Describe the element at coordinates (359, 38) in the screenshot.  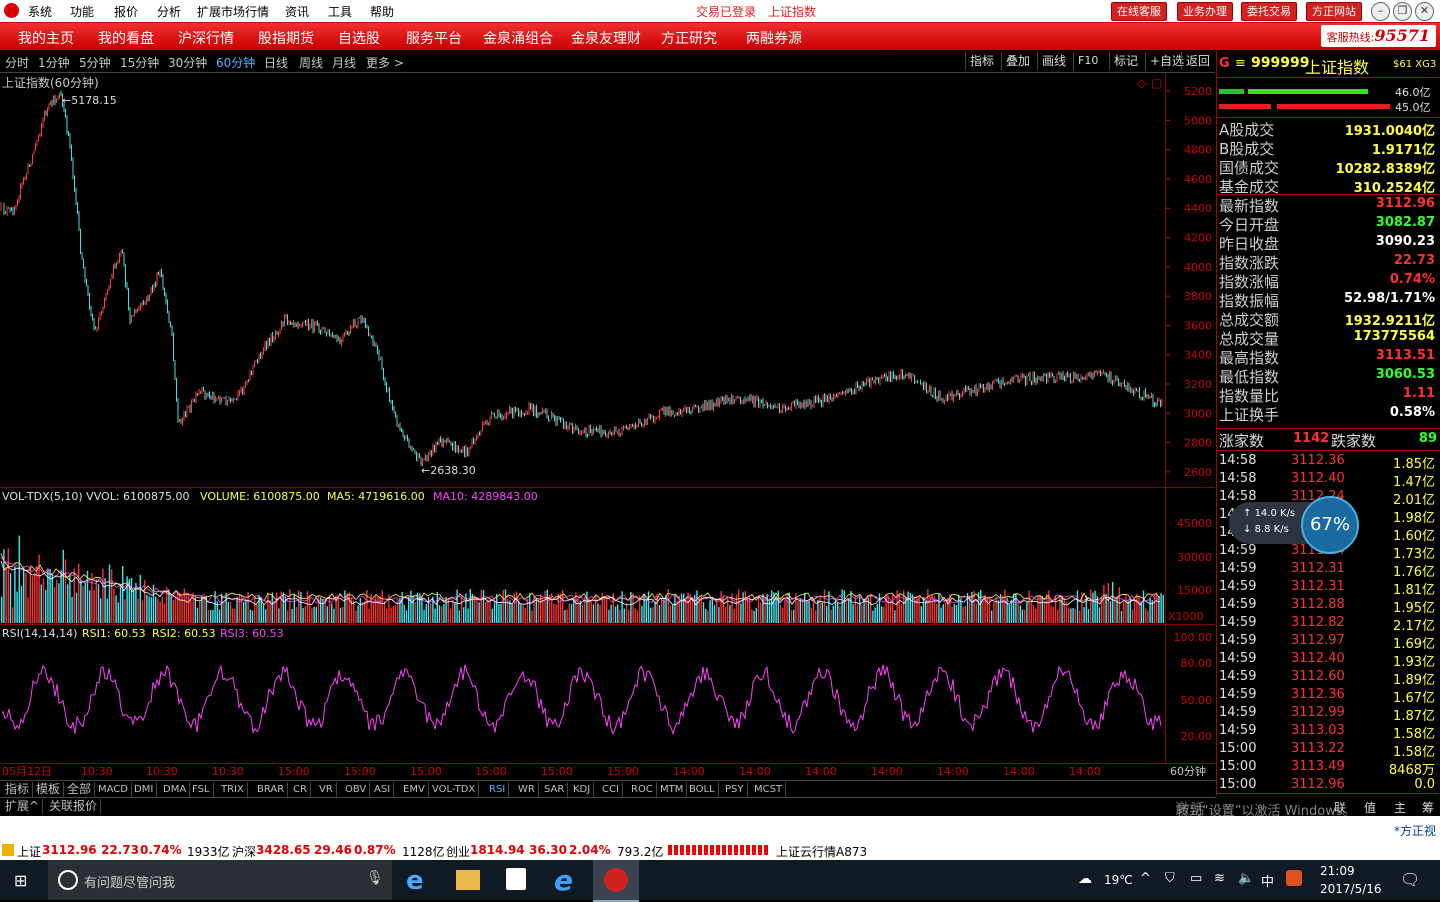
I see `nav-watchlist: 自选股` at that location.